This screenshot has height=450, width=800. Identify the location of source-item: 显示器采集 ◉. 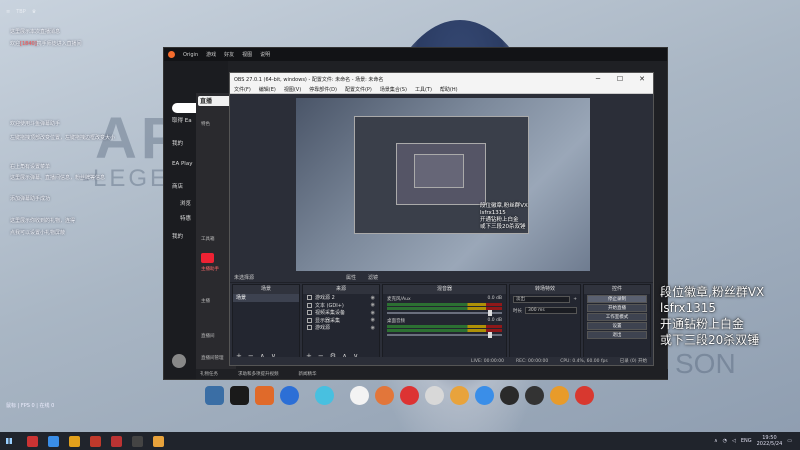
(341, 321).